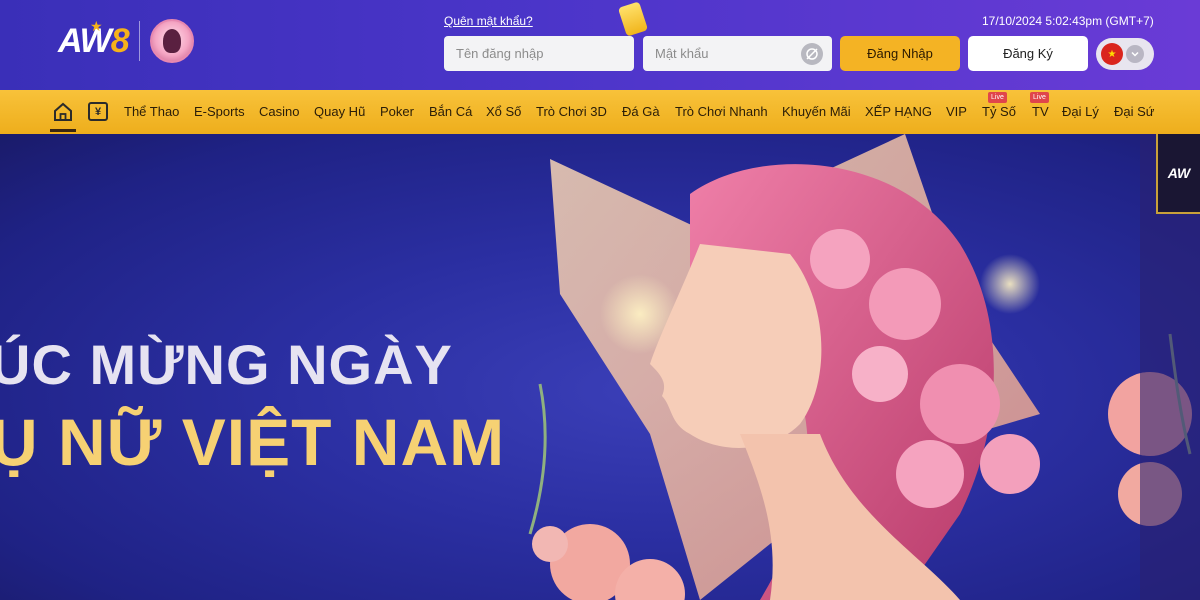 The image size is (1200, 600). Describe the element at coordinates (816, 111) in the screenshot. I see `nav-item-khuyen-mai: Khuyến Mãi` at that location.